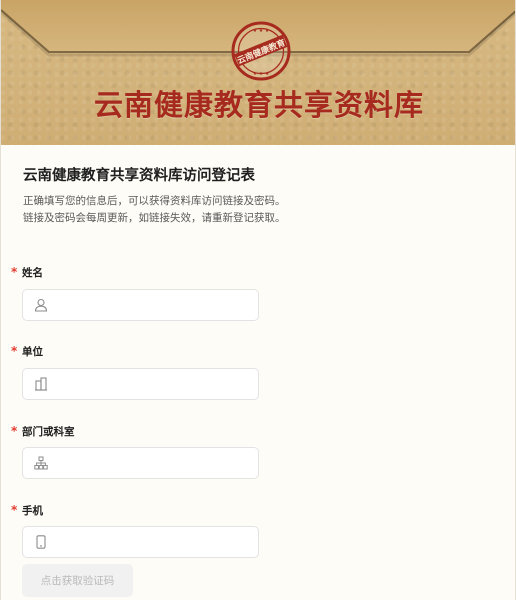 This screenshot has height=600, width=516. I want to click on organization-input, so click(154, 384).